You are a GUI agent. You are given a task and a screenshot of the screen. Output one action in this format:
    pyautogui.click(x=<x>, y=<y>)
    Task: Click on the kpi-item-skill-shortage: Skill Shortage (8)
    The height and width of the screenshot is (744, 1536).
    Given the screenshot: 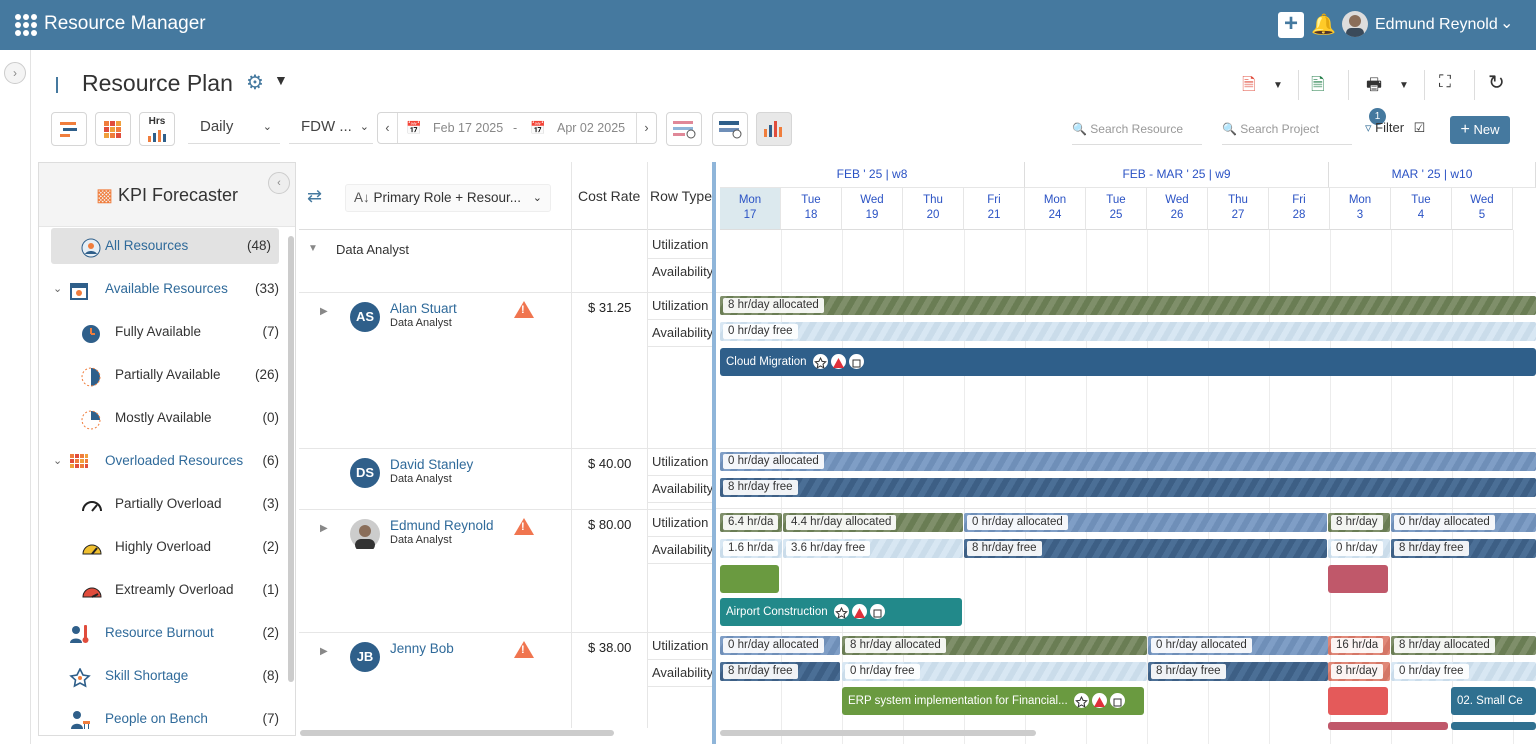 What is the action you would take?
    pyautogui.click(x=163, y=676)
    